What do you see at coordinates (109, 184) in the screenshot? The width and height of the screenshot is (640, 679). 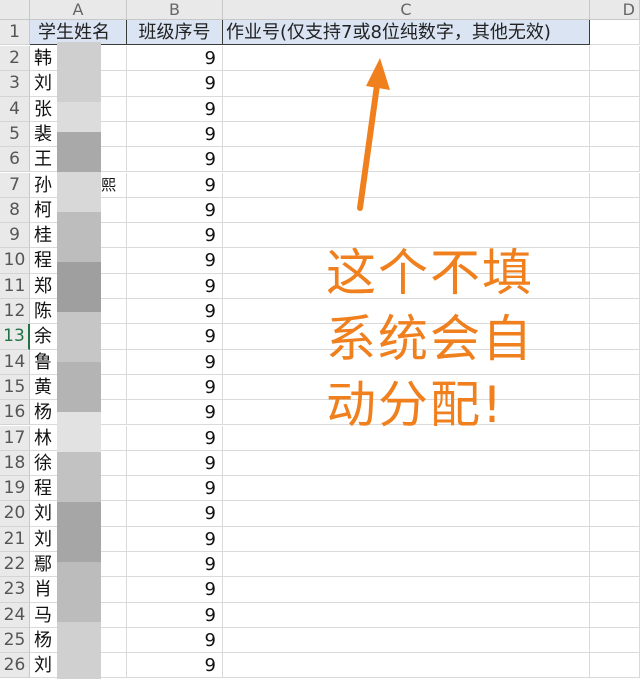 I see `student-name-suffix: 熙` at bounding box center [109, 184].